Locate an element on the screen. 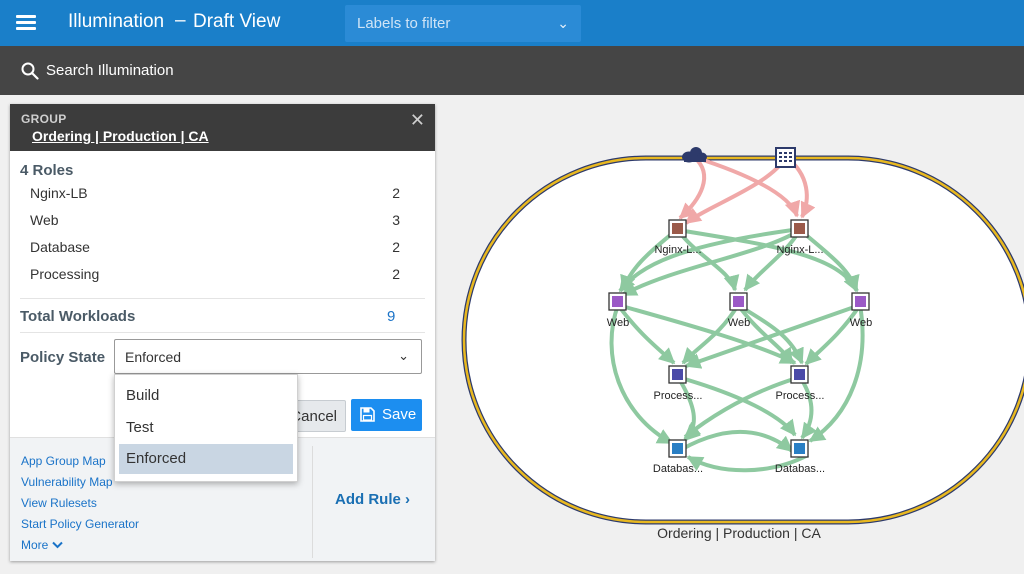  role-row: Database 2 is located at coordinates (215, 247).